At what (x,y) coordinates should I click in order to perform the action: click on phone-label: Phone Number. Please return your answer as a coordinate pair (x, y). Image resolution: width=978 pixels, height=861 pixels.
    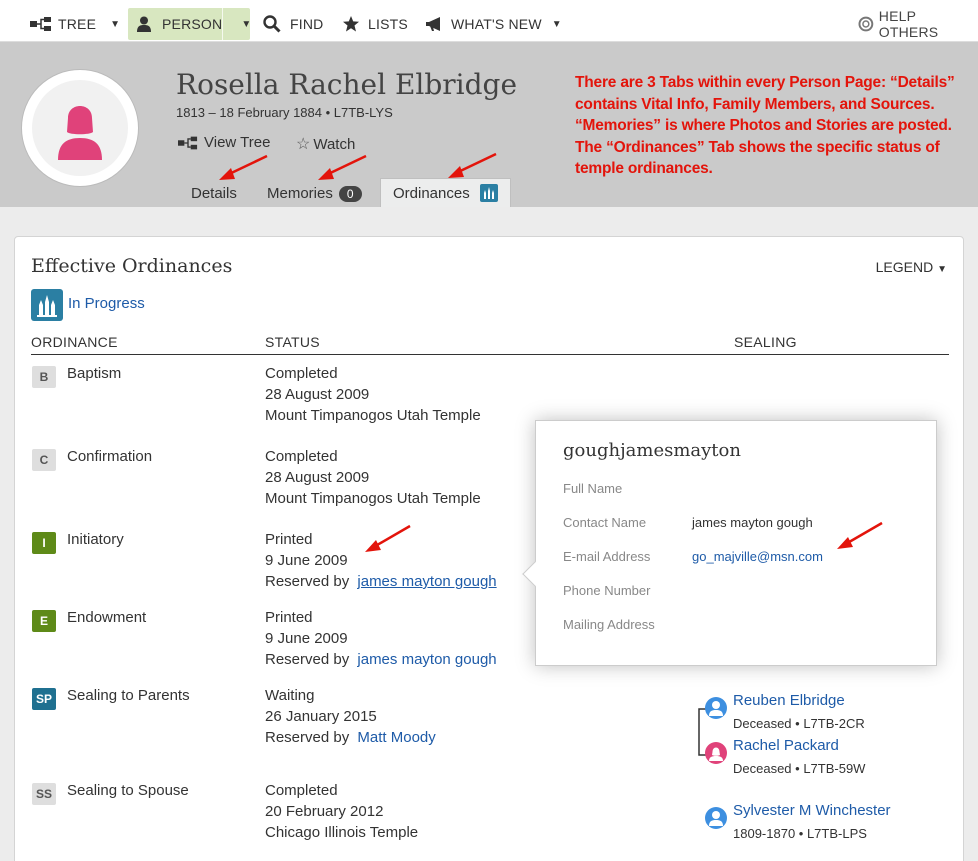
    Looking at the image, I should click on (607, 590).